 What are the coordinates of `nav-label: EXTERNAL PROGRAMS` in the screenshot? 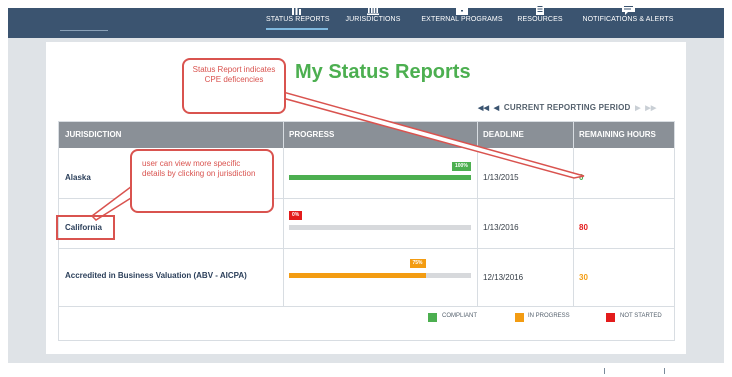 It's located at (462, 19).